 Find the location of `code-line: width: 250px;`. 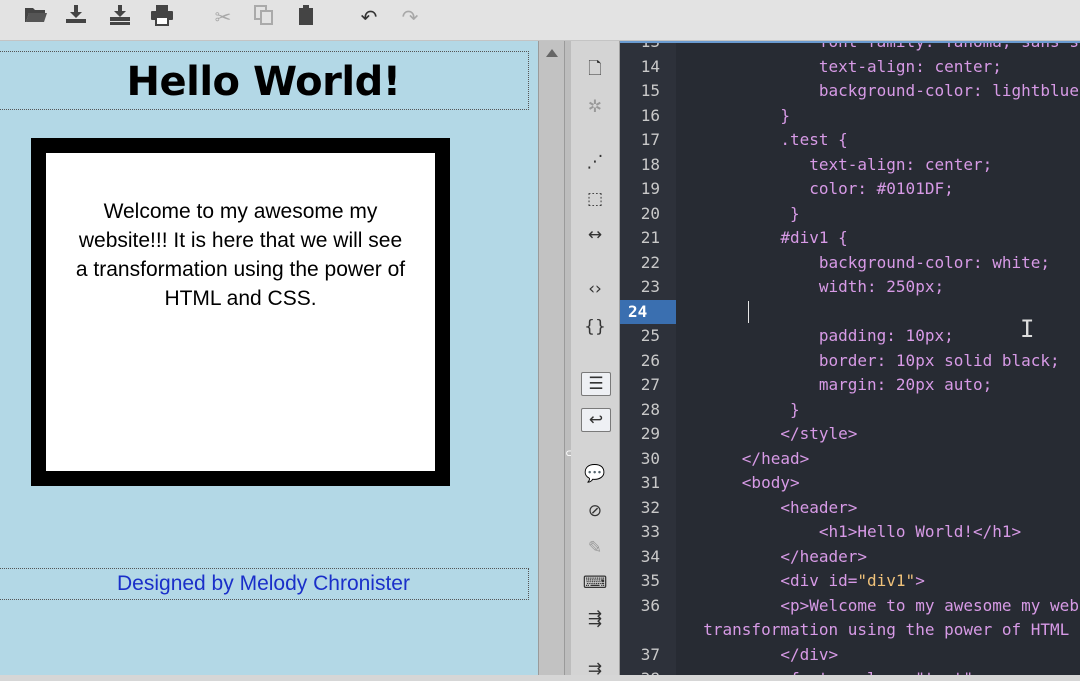

code-line: width: 250px; is located at coordinates (814, 286).